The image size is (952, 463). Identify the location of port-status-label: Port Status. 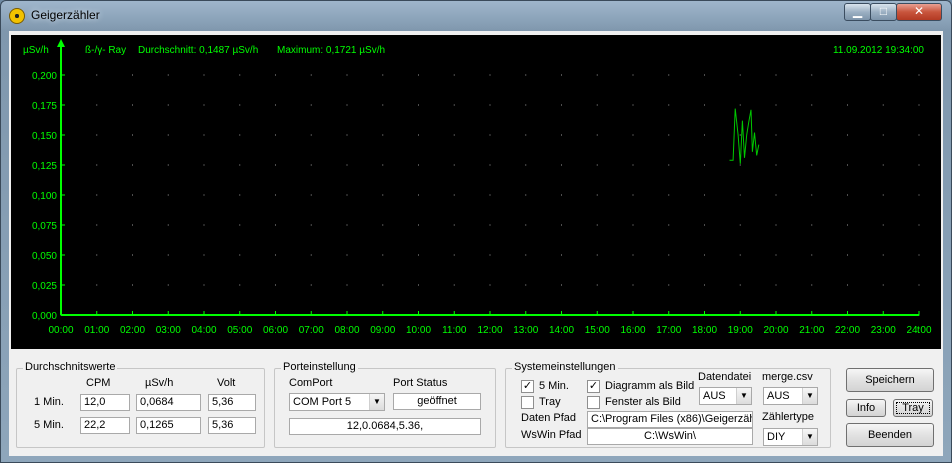
(420, 383).